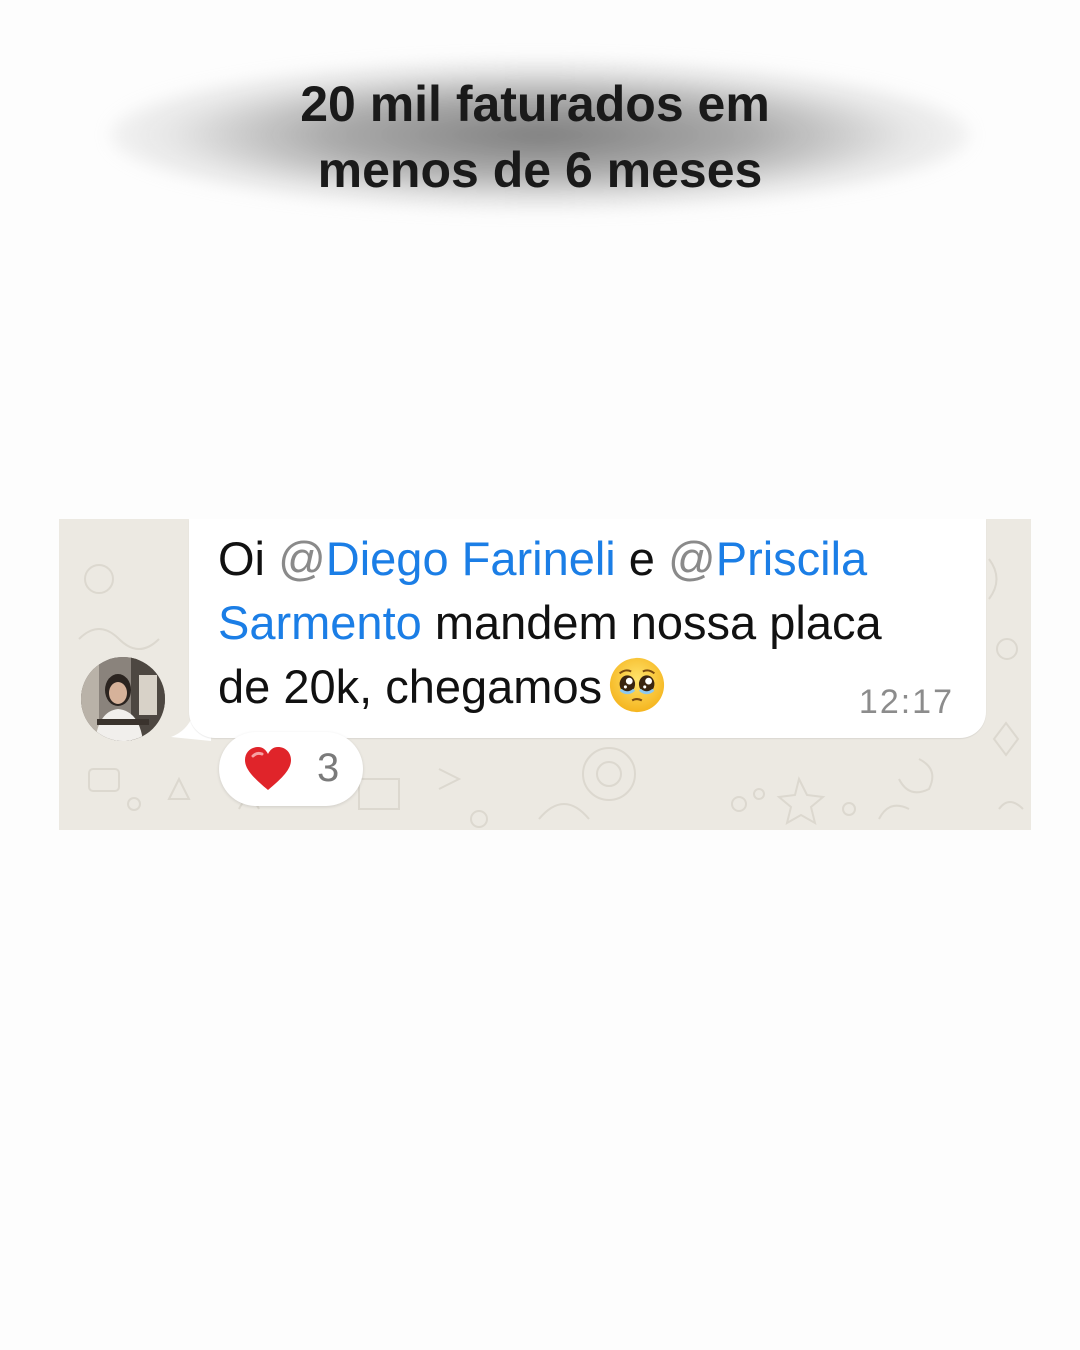 The image size is (1080, 1350). What do you see at coordinates (471, 558) in the screenshot?
I see `mention-diego: Diego Farineli` at bounding box center [471, 558].